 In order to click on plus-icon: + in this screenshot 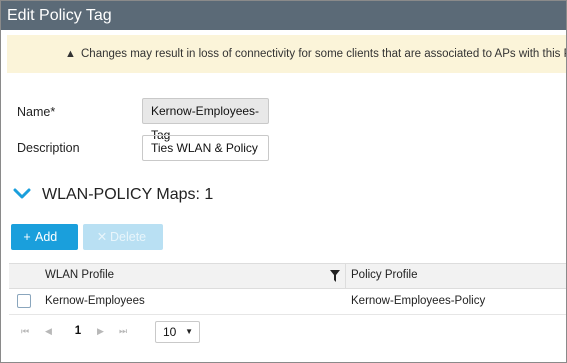, I will do `click(27, 237)`.